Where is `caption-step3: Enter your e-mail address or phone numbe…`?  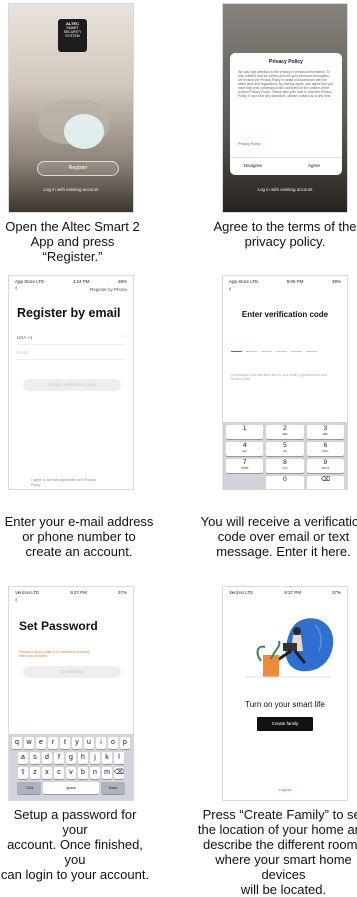
caption-step3: Enter your e-mail address or phone numbe… is located at coordinates (79, 536).